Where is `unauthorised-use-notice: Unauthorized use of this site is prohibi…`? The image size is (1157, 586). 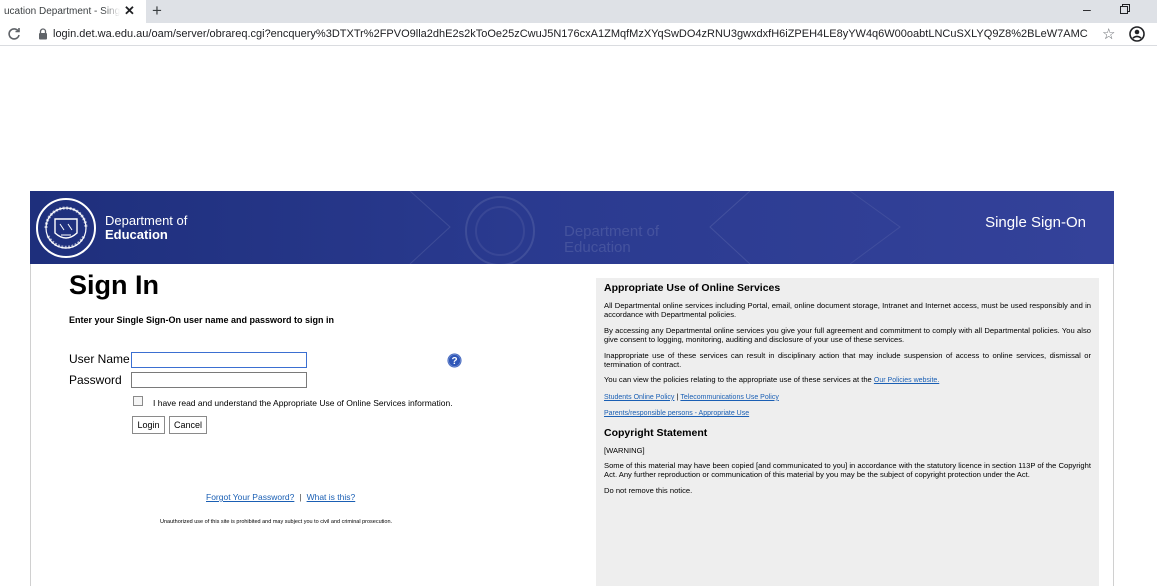 unauthorised-use-notice: Unauthorized use of this site is prohibi… is located at coordinates (276, 522).